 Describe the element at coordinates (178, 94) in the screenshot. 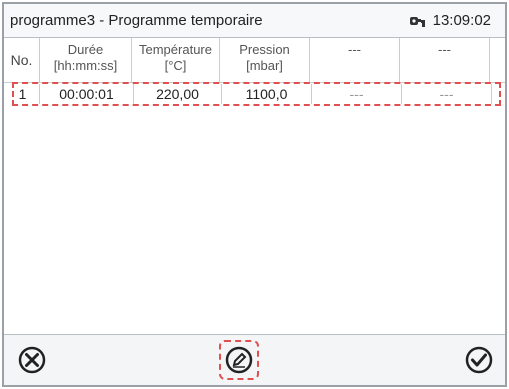

I see `cell-temperature: 220,00` at that location.